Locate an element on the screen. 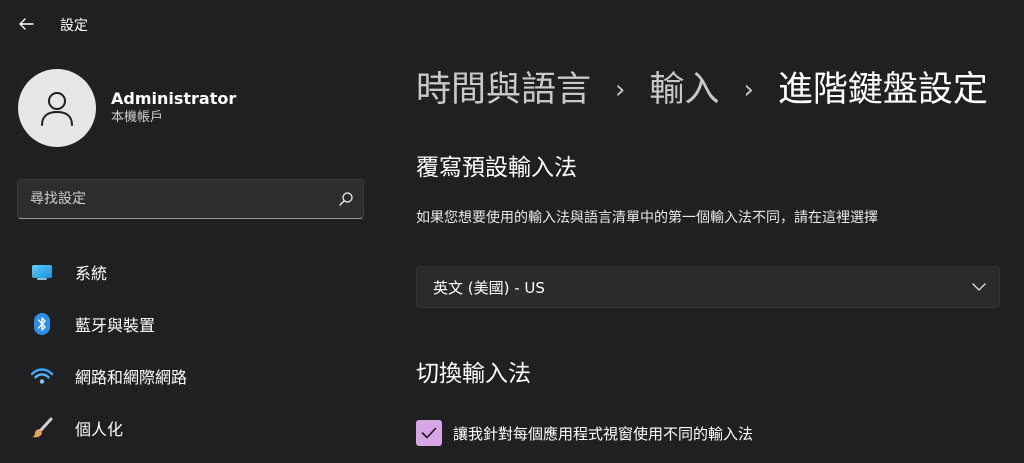 This screenshot has height=463, width=1024. per-app-input-checkbox is located at coordinates (429, 433).